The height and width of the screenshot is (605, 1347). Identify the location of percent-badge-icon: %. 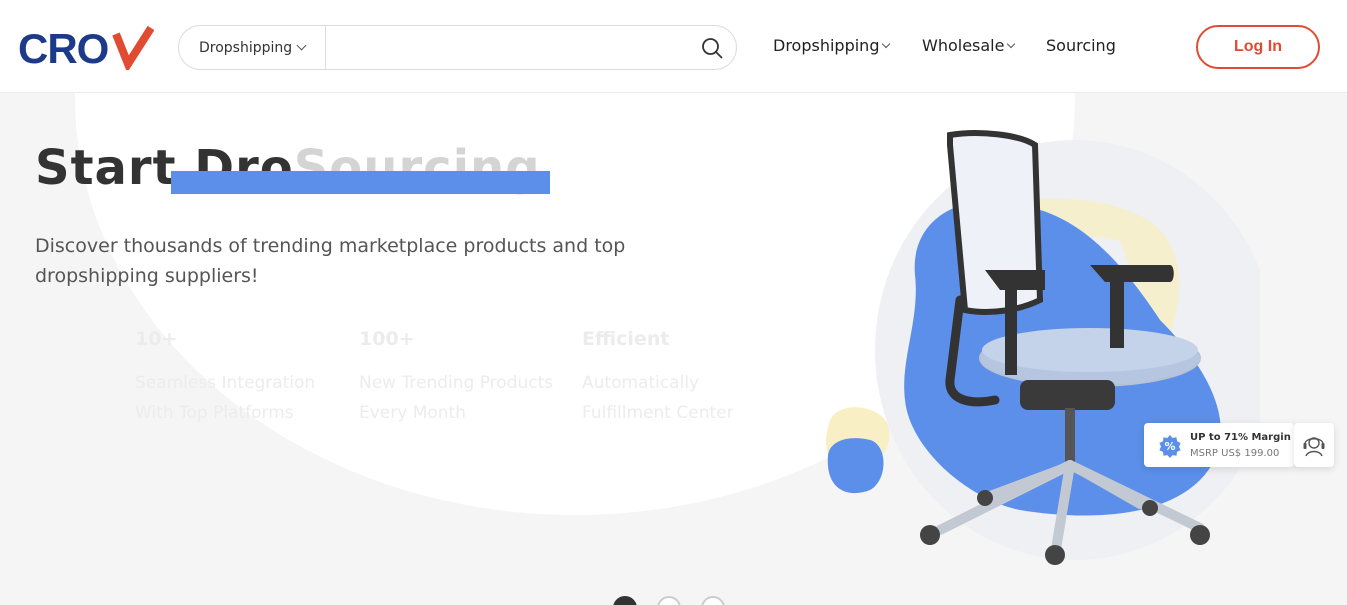
(1170, 446).